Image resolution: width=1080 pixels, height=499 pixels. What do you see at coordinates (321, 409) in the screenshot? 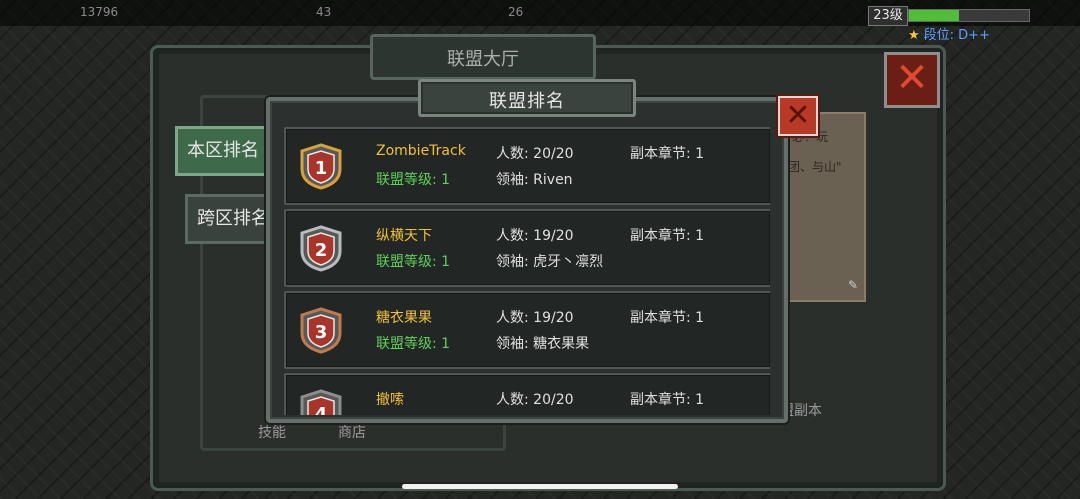
I see `svg-text: 4` at bounding box center [321, 409].